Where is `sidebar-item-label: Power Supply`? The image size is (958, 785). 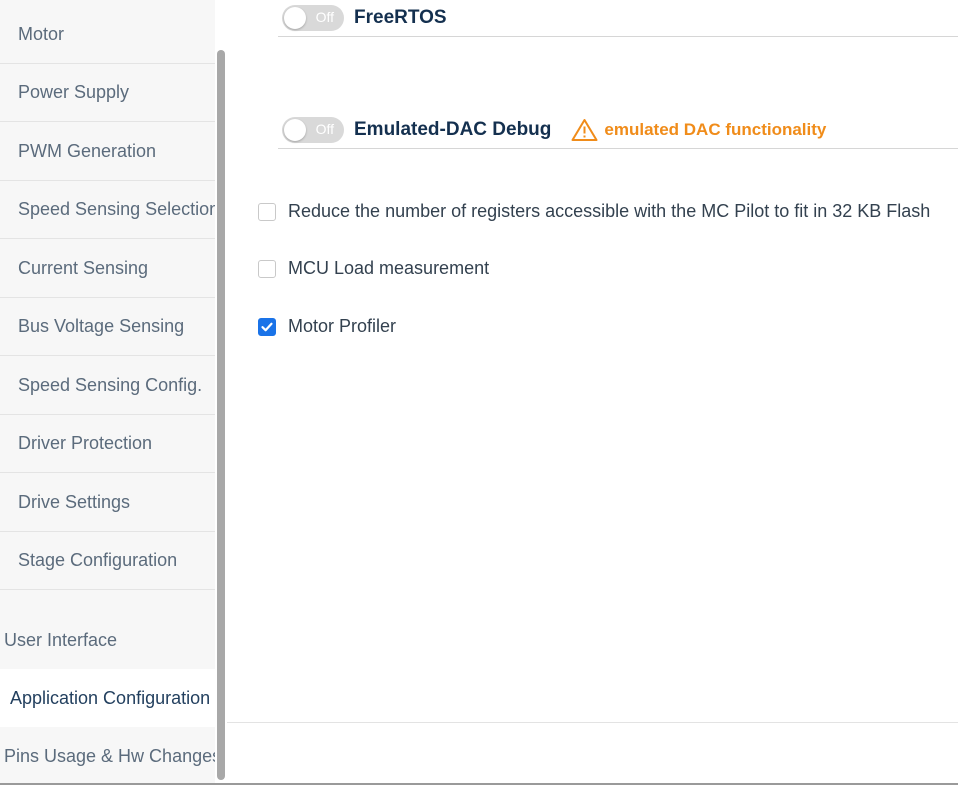 sidebar-item-label: Power Supply is located at coordinates (74, 92).